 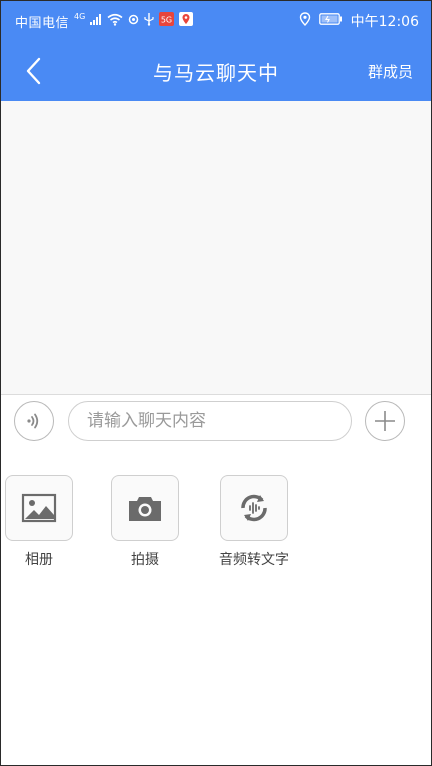 What do you see at coordinates (186, 21) in the screenshot?
I see `app-map-icon` at bounding box center [186, 21].